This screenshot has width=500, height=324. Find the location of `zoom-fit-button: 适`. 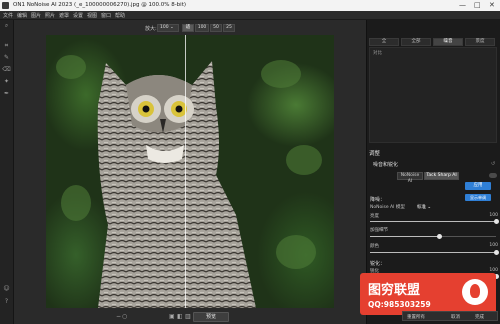

zoom-fit-button: 适 is located at coordinates (188, 28).